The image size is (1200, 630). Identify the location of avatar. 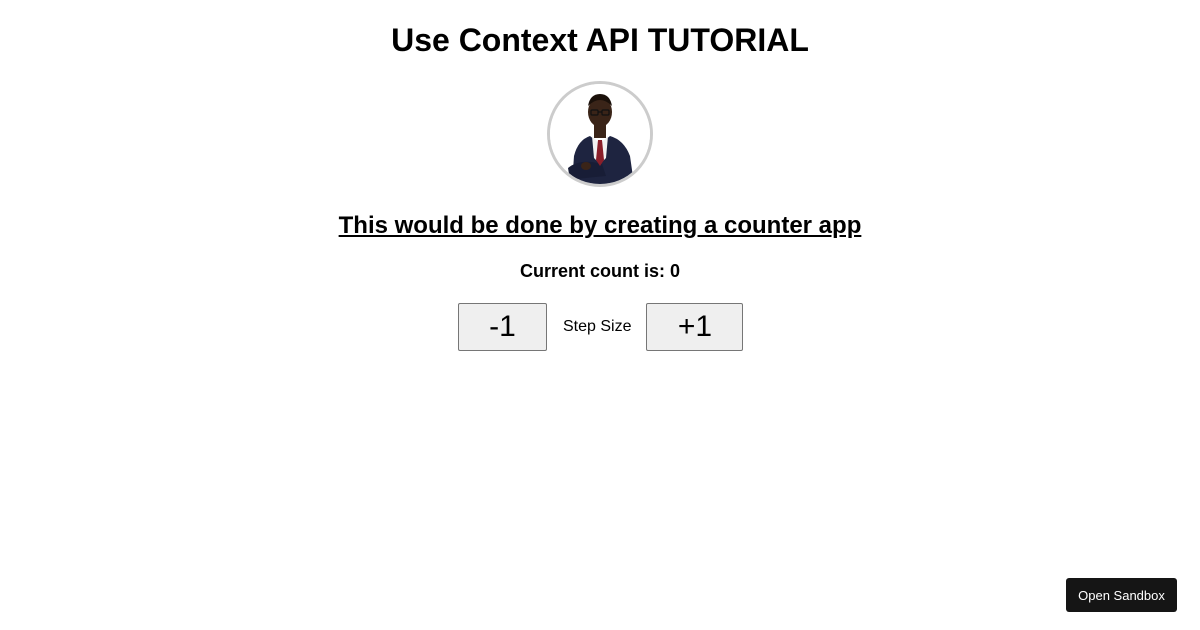
(600, 134).